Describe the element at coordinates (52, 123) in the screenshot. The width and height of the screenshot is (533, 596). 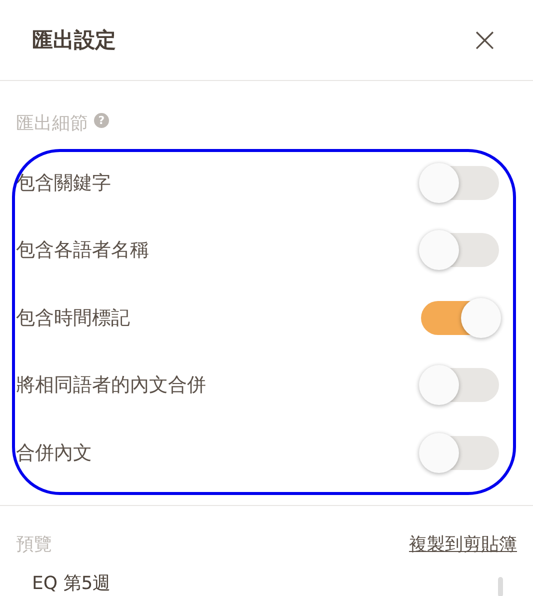
I see `section-label: 匯出細節` at that location.